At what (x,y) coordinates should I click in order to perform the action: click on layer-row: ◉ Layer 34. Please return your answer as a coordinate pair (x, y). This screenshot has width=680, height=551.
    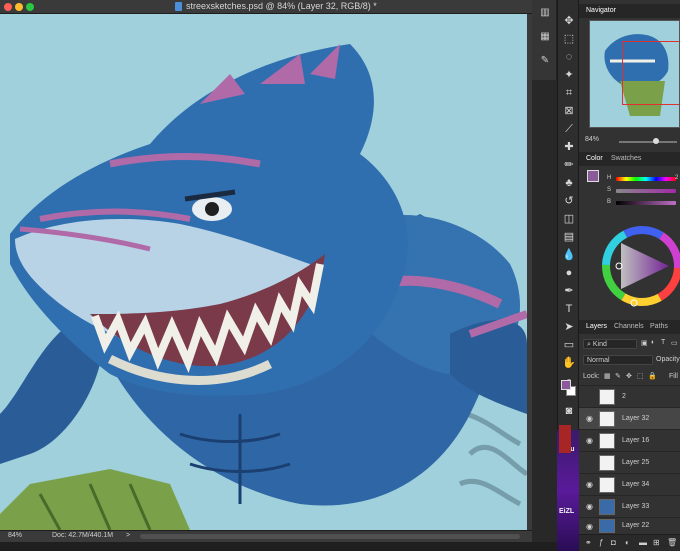
    Looking at the image, I should click on (629, 484).